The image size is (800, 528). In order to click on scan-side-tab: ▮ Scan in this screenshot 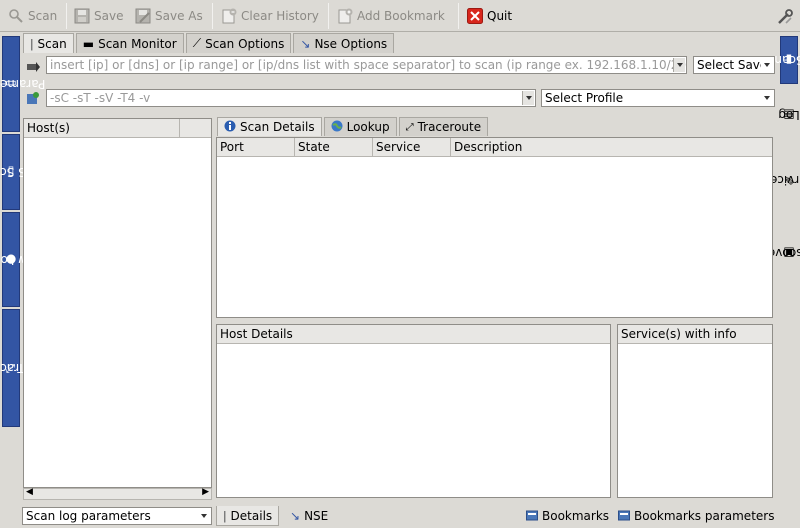, I will do `click(787, 60)`.